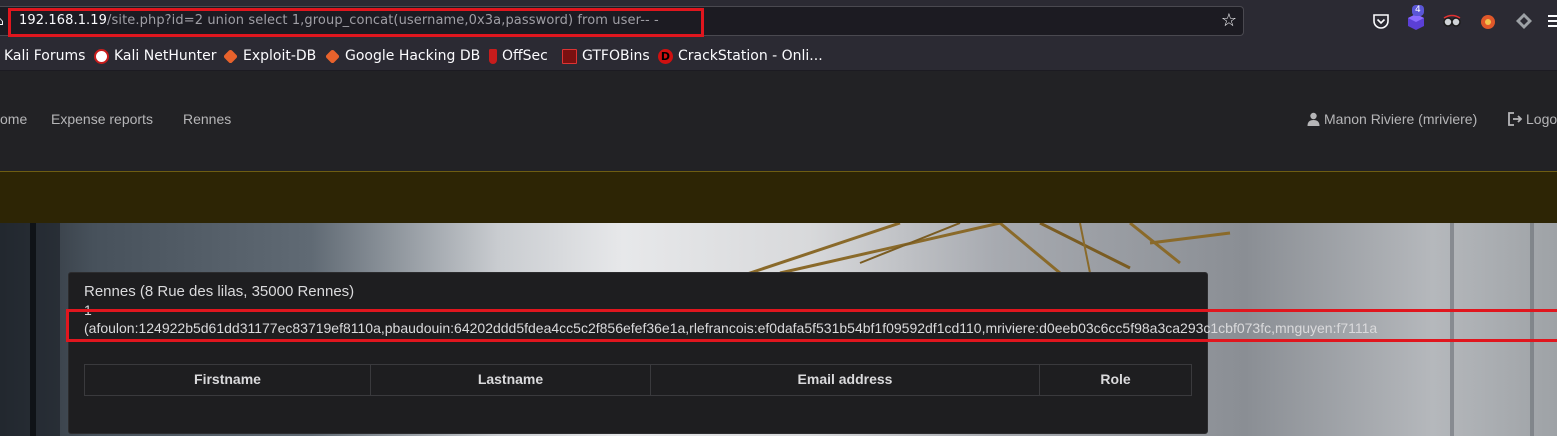 This screenshot has height=436, width=1557. Describe the element at coordinates (101, 56) in the screenshot. I see `nethunter-icon` at that location.